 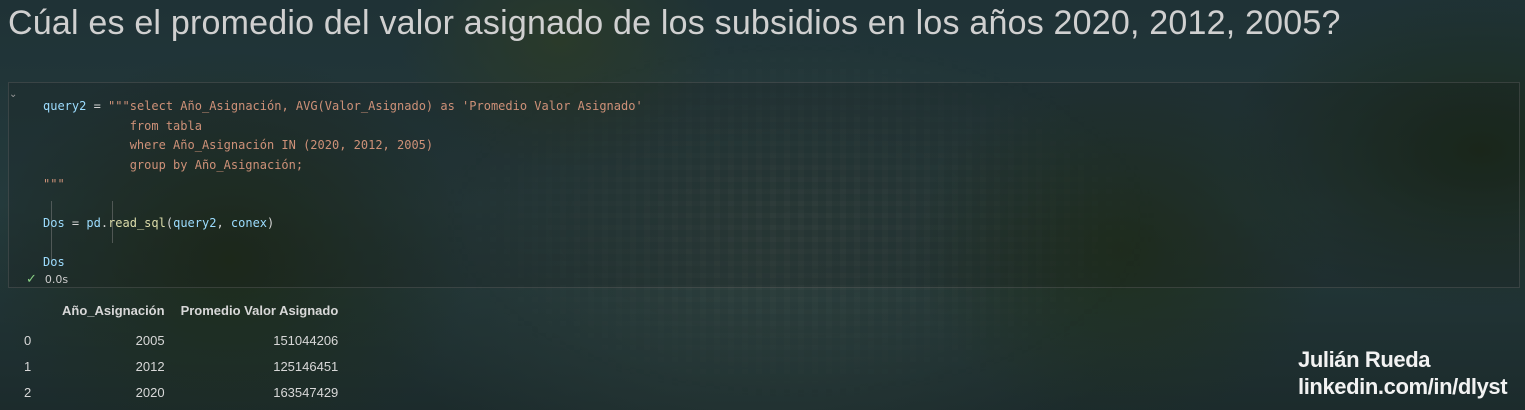 I want to click on cell-marker-icon: ⌄, so click(x=13, y=94).